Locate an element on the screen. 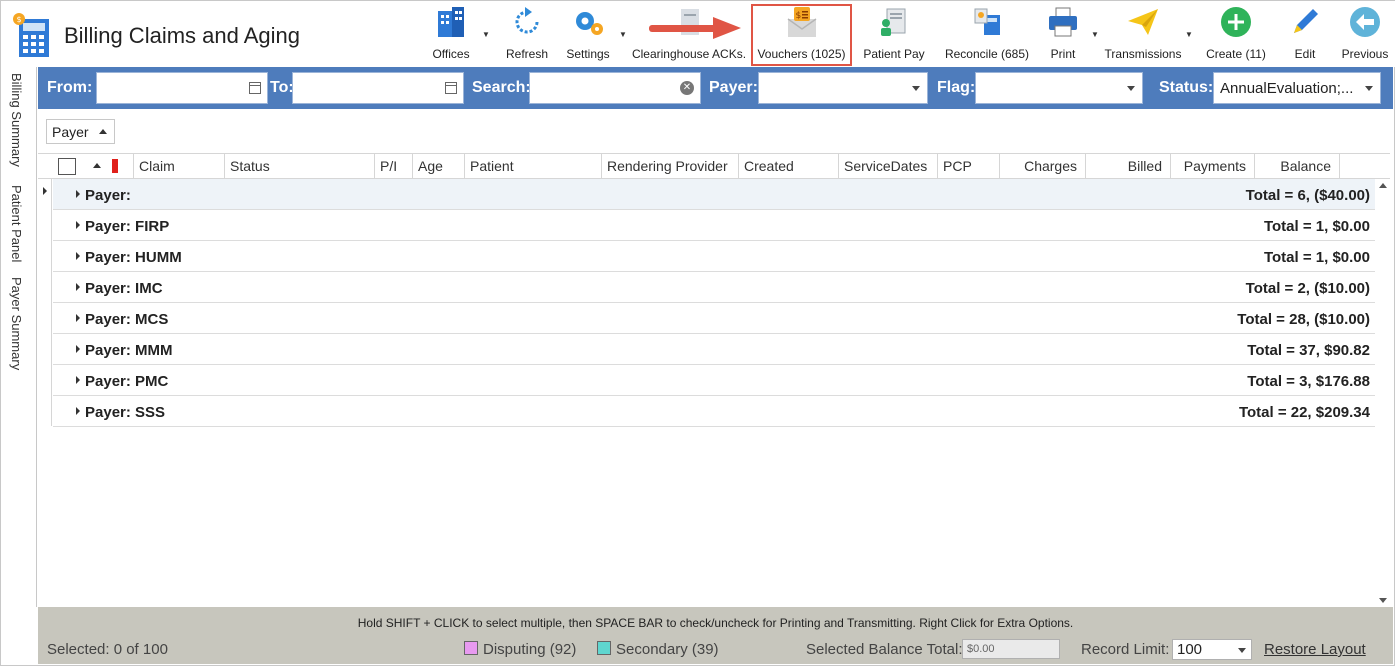 Image resolution: width=1395 pixels, height=666 pixels. previous-button: Previous is located at coordinates (1365, 34).